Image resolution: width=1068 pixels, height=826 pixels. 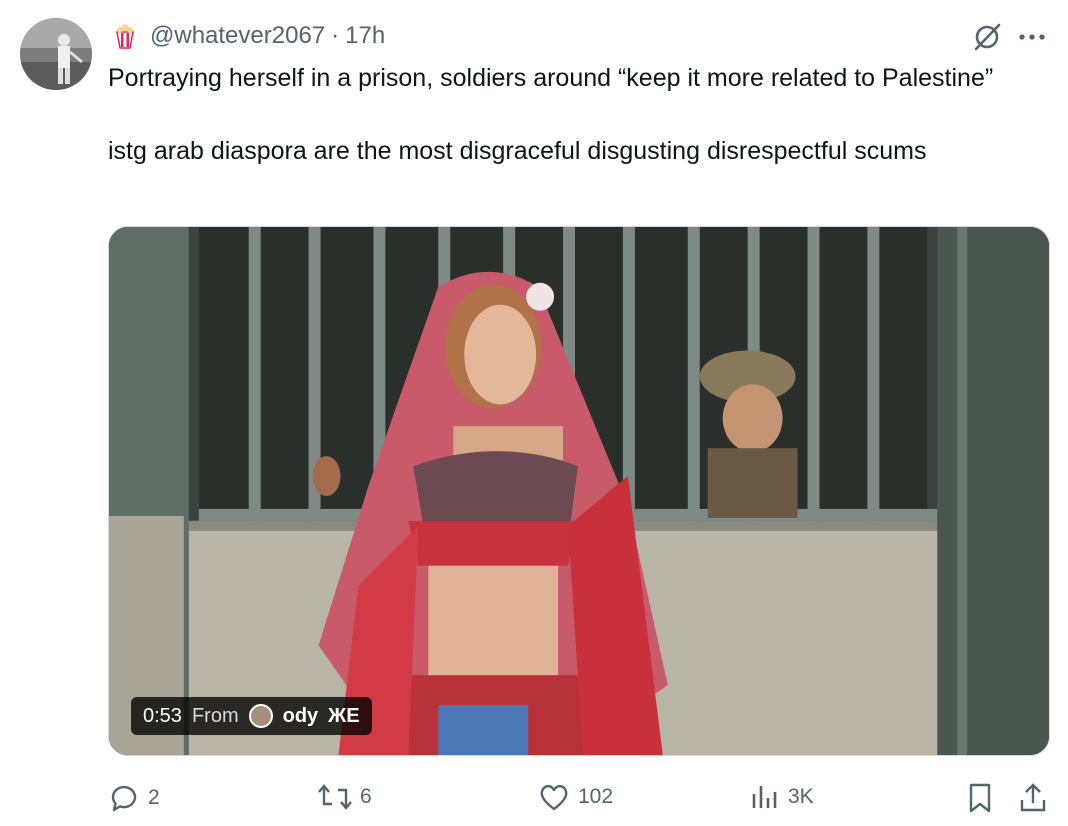 I want to click on tweet-header: @whatever2067 · 17h, so click(x=249, y=36).